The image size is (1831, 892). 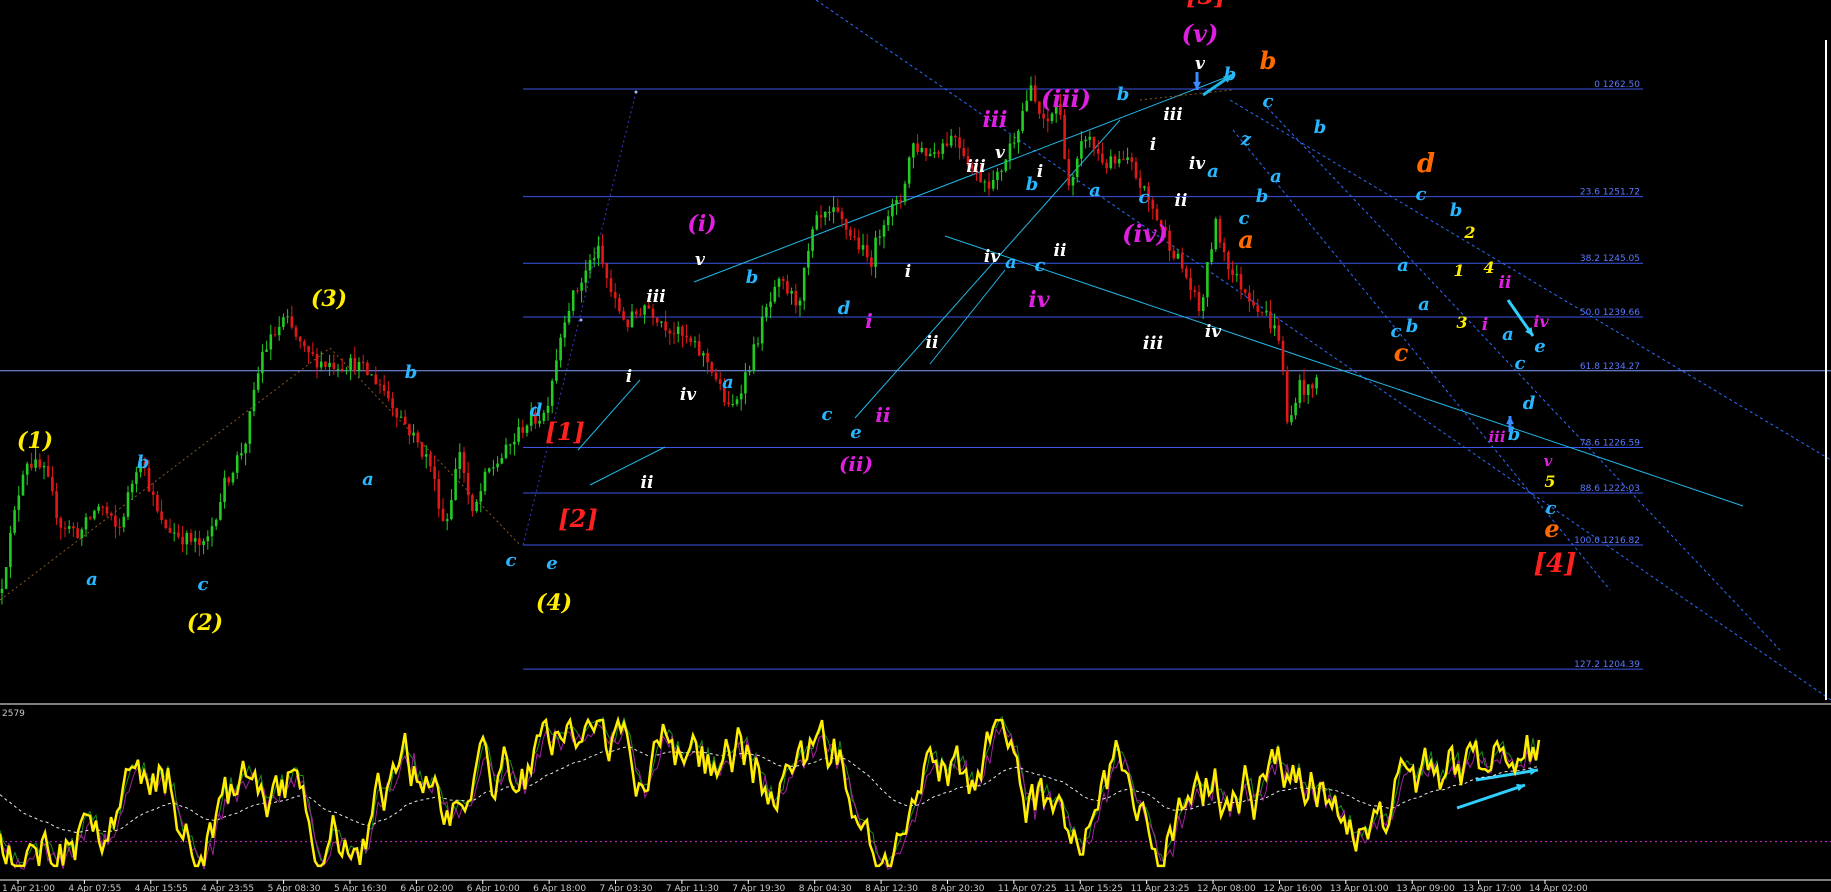 I want to click on wave-label: 5, so click(x=1549, y=481).